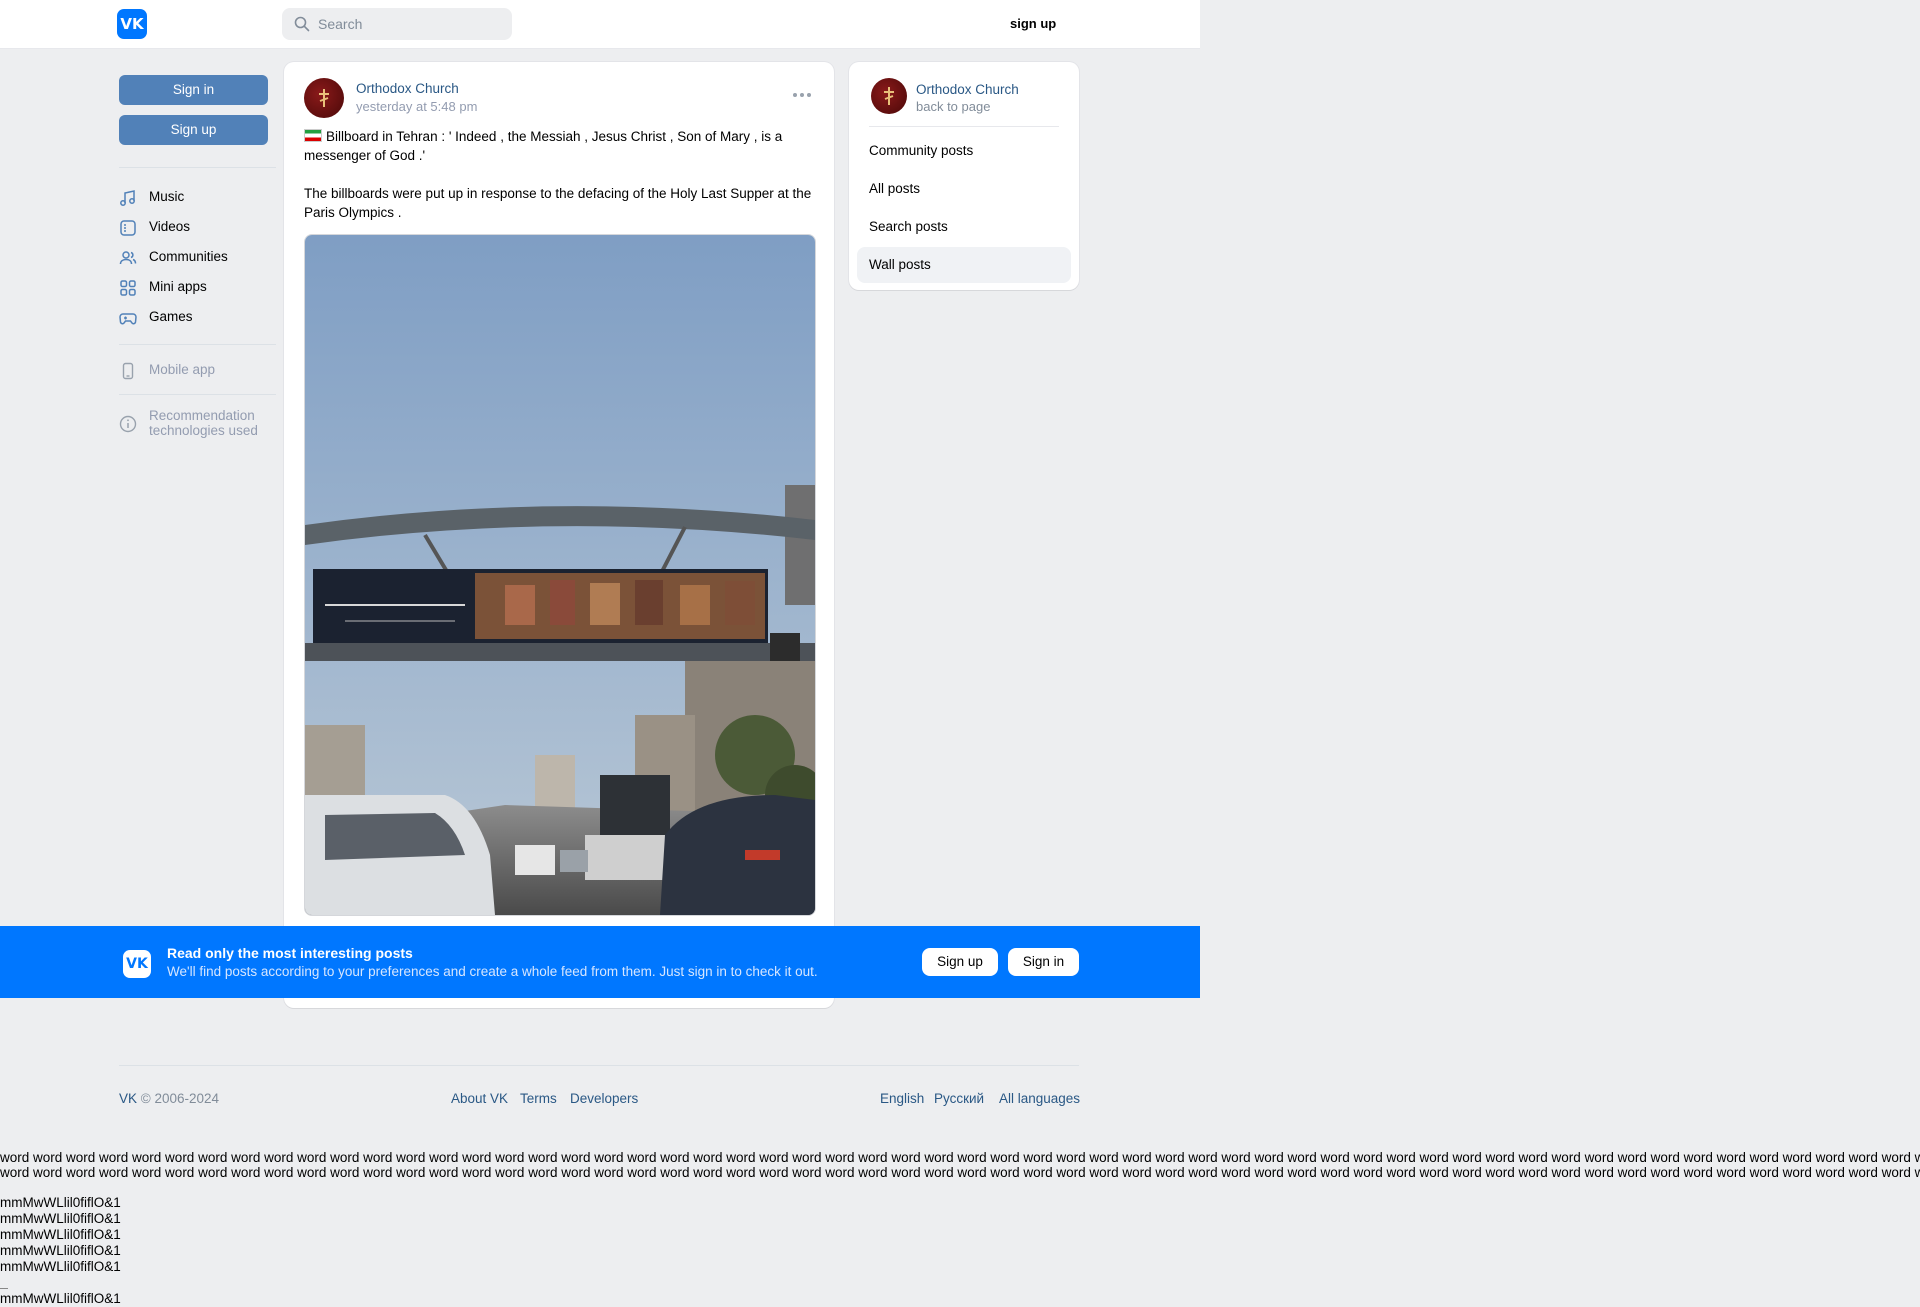  Describe the element at coordinates (802, 95) in the screenshot. I see `more-options-icon` at that location.